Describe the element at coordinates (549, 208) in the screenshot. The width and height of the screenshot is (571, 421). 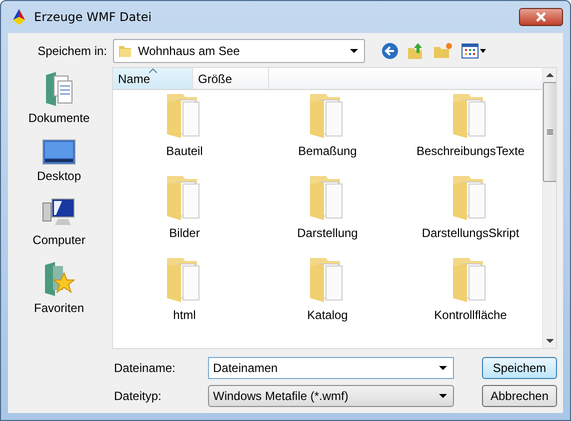
I see `scrollbar` at that location.